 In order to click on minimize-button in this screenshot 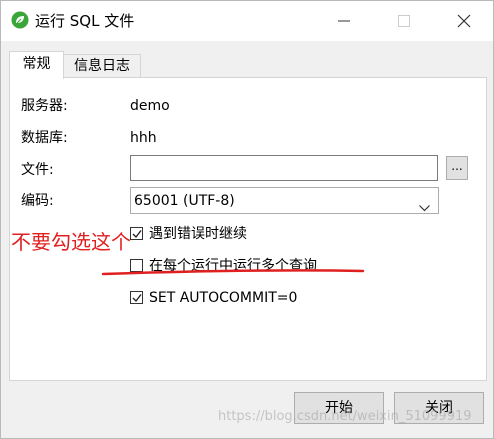, I will do `click(344, 21)`.